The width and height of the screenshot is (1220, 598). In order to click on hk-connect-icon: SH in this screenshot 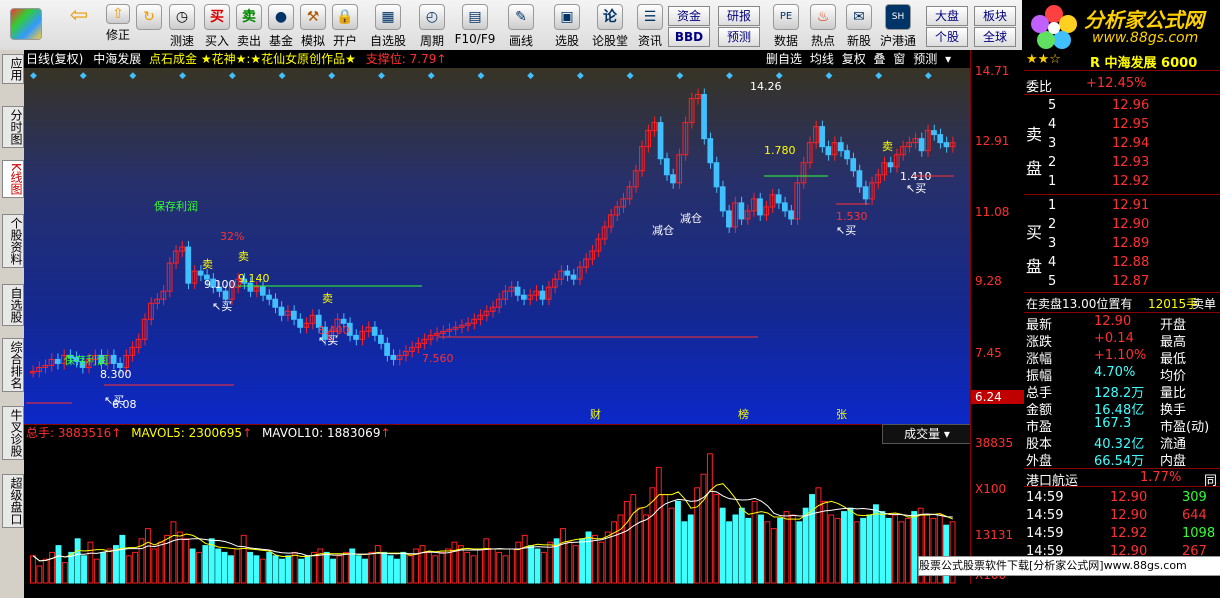, I will do `click(898, 17)`.